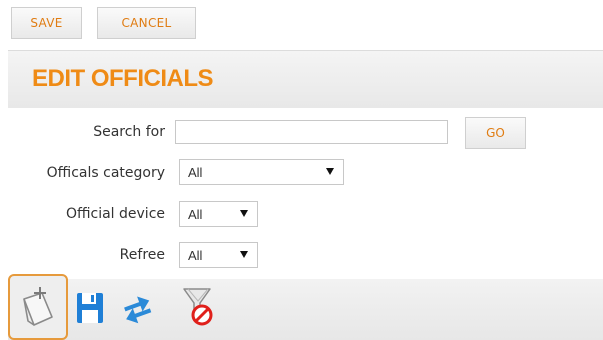  I want to click on search-input, so click(311, 132).